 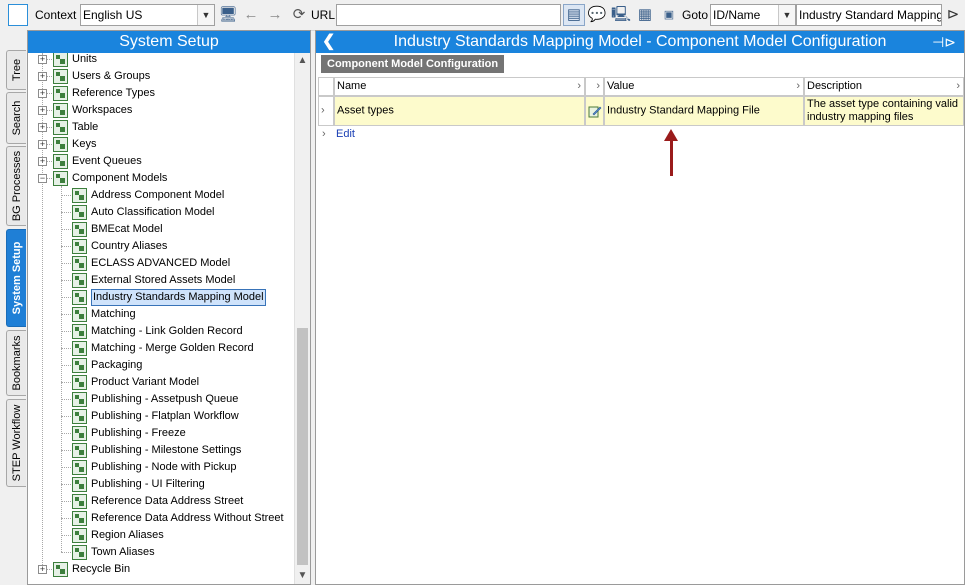 I want to click on tab-component-model-configuration: Component Model Configuration, so click(x=413, y=64).